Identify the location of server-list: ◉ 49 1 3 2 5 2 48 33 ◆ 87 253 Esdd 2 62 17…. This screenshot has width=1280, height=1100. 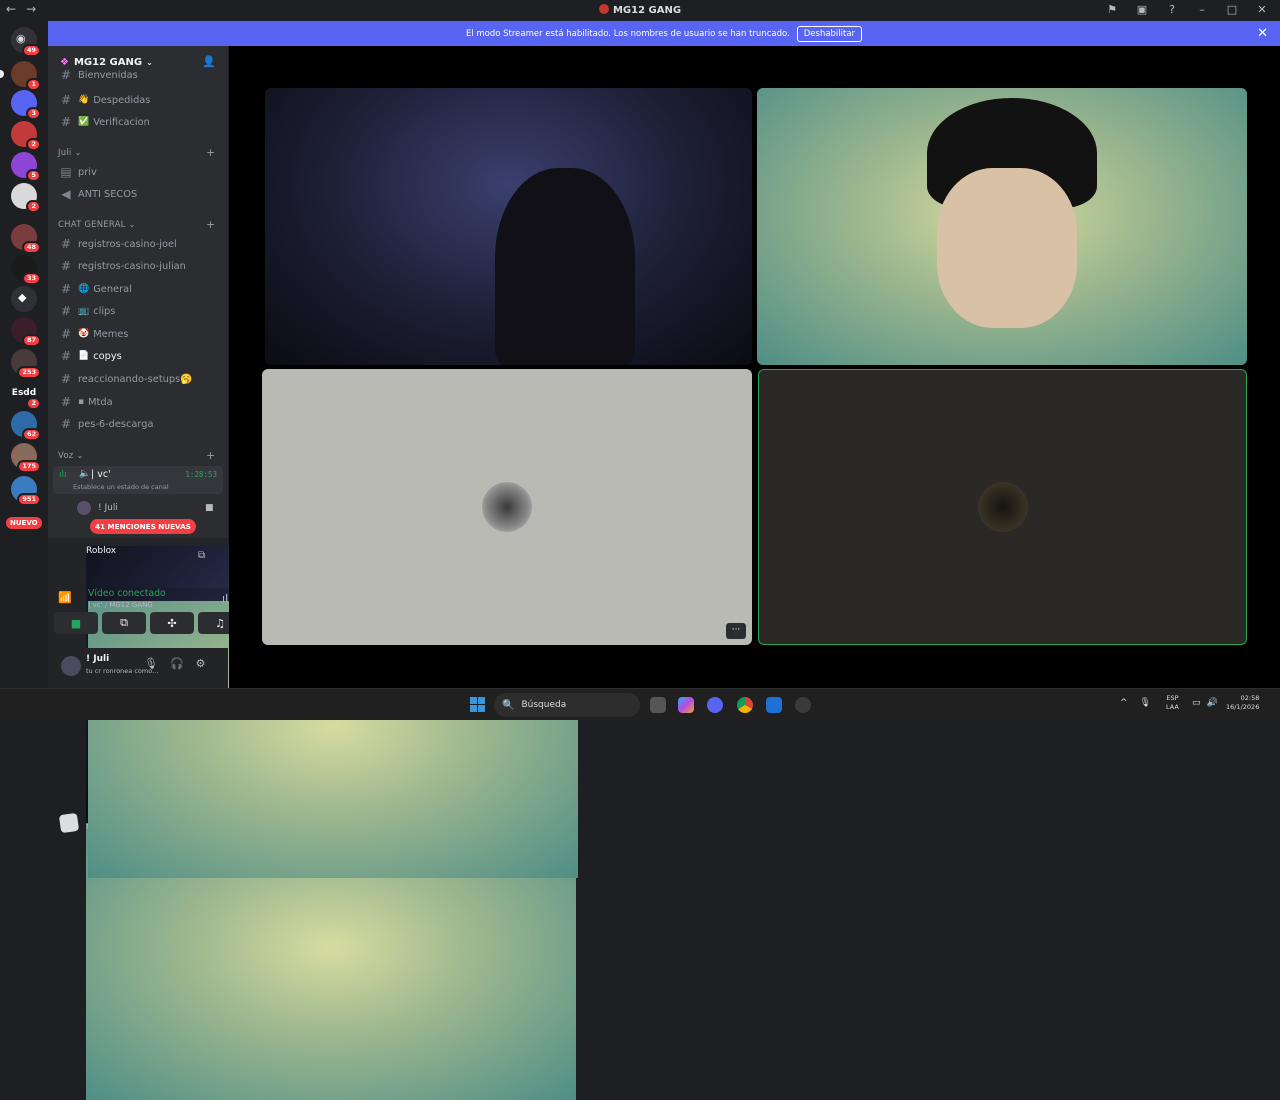
(24, 354).